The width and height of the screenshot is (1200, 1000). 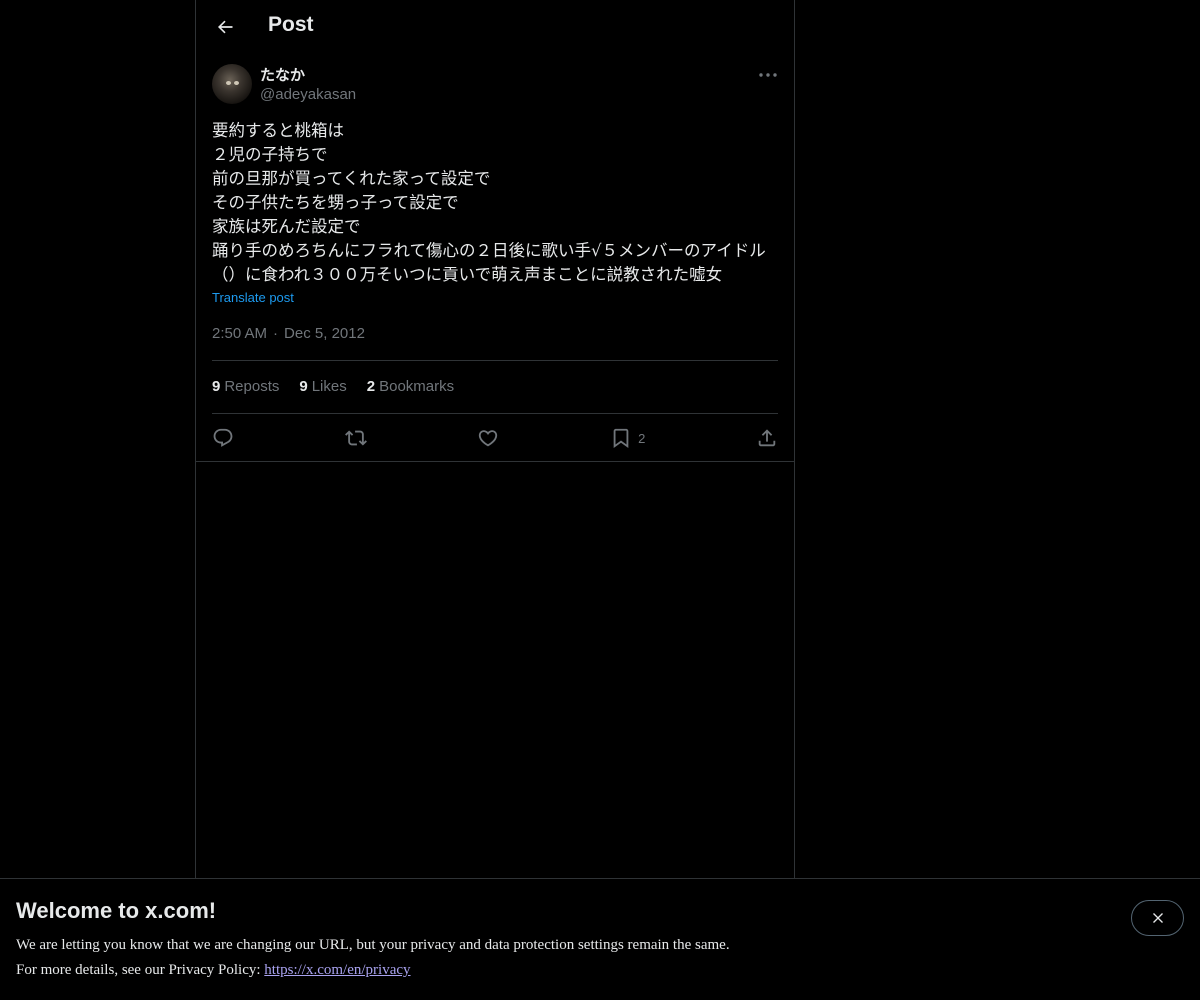 I want to click on post-time: 2:50 AM, so click(x=240, y=333).